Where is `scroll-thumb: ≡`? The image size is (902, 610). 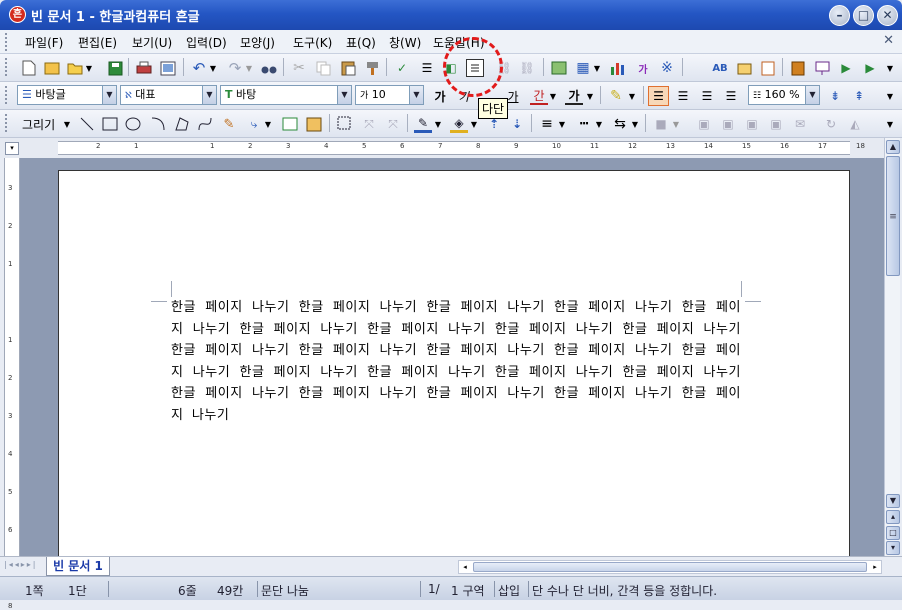
scroll-thumb: ≡ is located at coordinates (893, 216).